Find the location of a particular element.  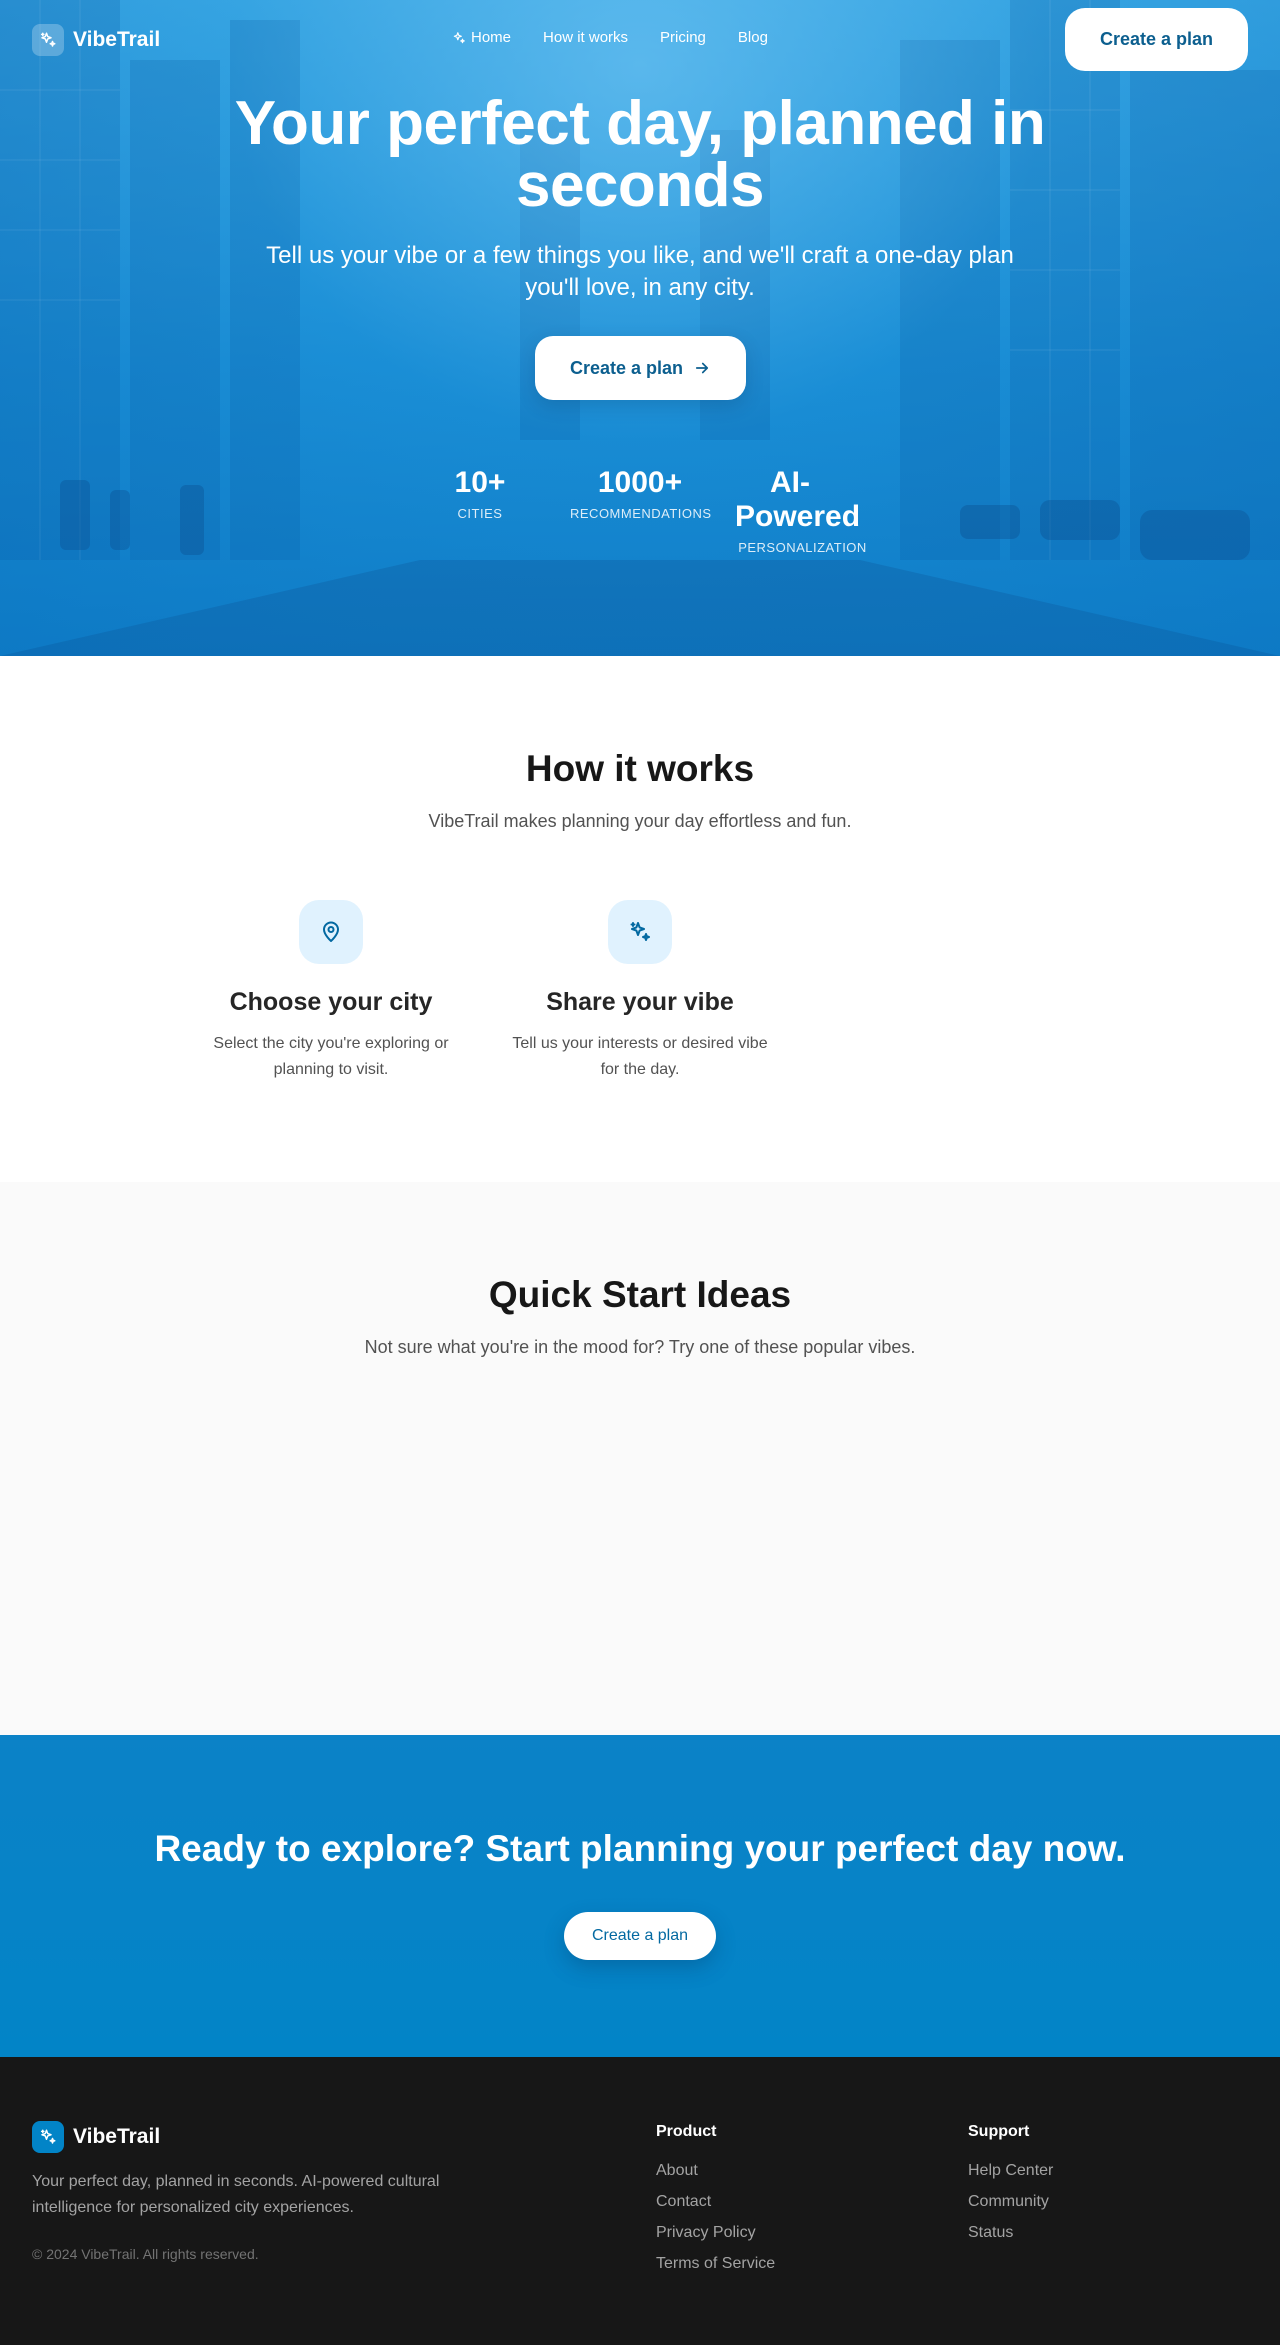

nav-link-pricing: Pricing is located at coordinates (683, 37).